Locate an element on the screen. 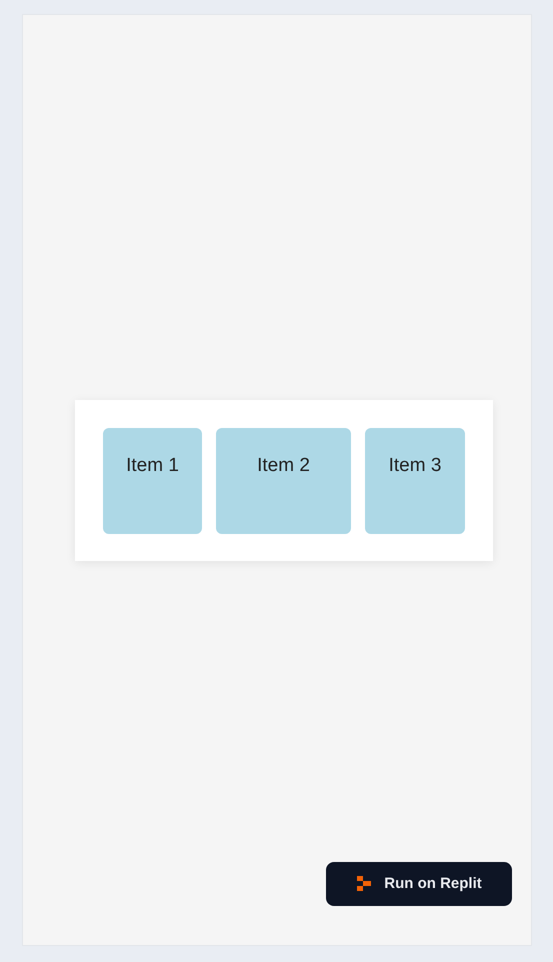 The image size is (553, 962). item-tile: Item 3 is located at coordinates (415, 481).